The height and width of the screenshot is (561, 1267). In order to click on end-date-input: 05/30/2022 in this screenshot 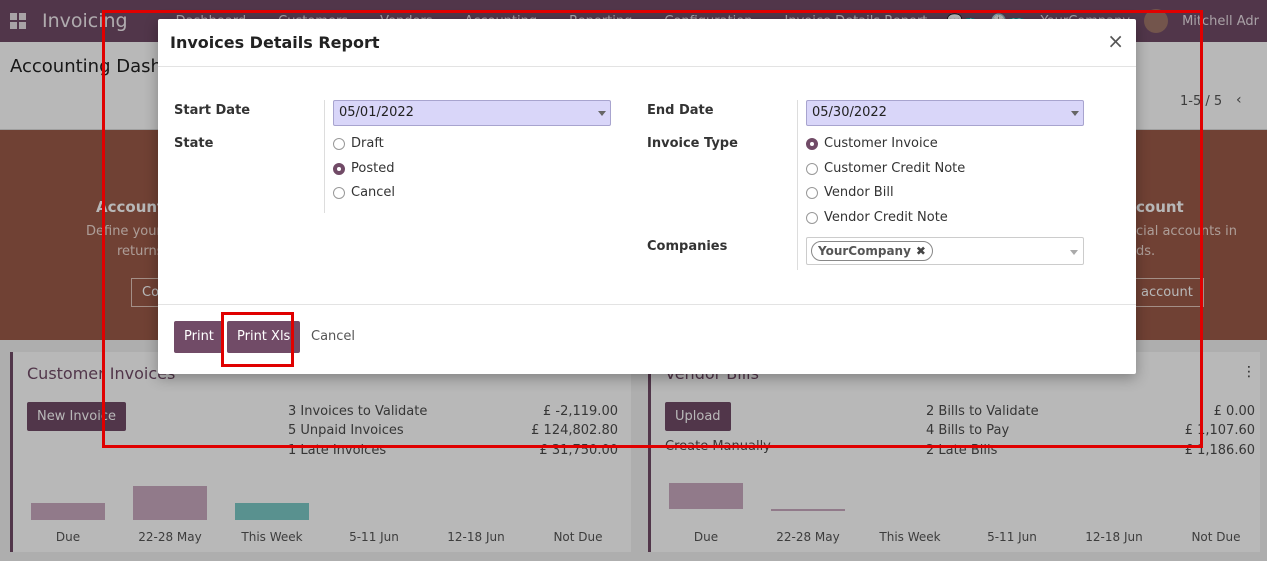, I will do `click(945, 113)`.